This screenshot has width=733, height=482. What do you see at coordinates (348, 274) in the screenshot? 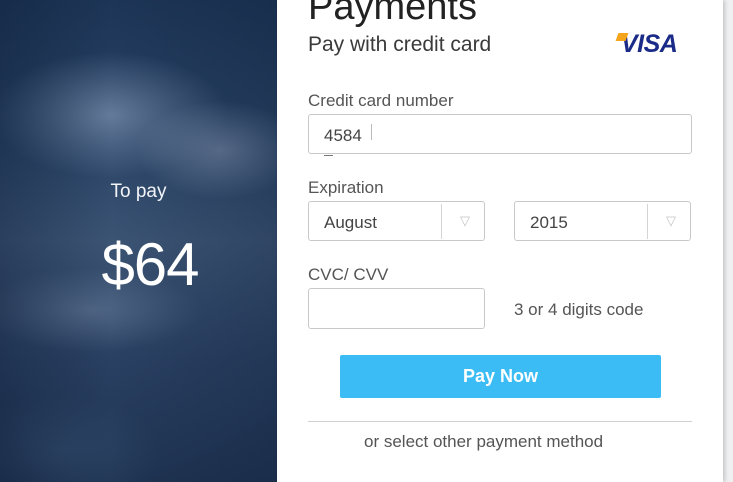
I see `cvc-label: CVC/ CVV` at bounding box center [348, 274].